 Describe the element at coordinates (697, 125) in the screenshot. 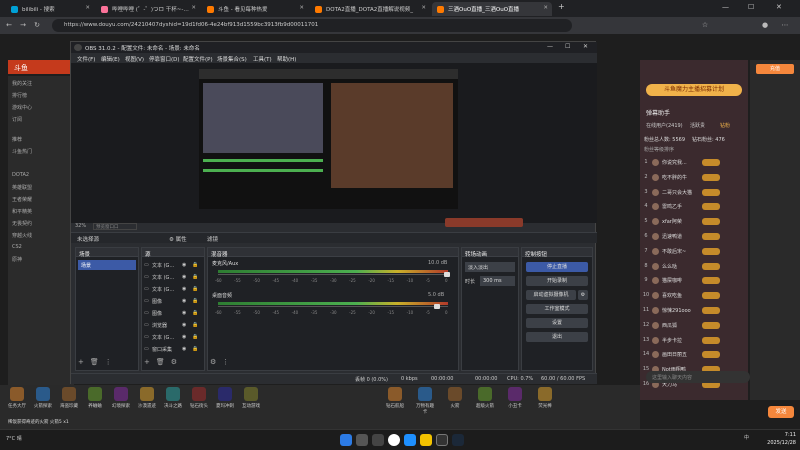

I see `tab-active: 活跃贵` at that location.